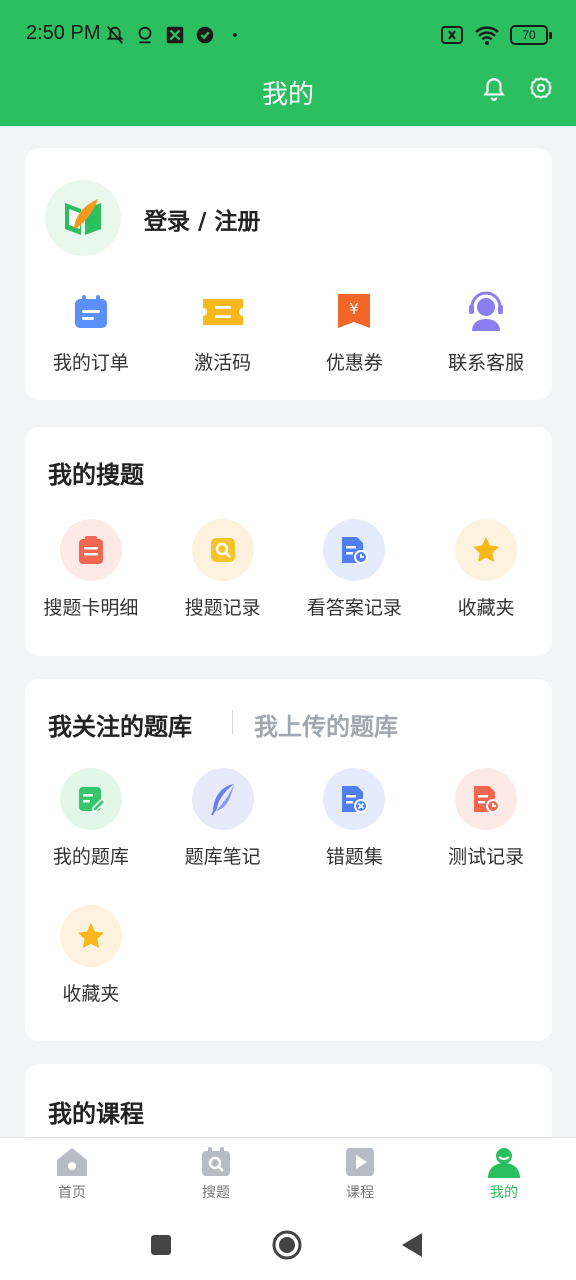 This screenshot has width=576, height=1280. Describe the element at coordinates (452, 35) in the screenshot. I see `sim-off-icon` at that location.